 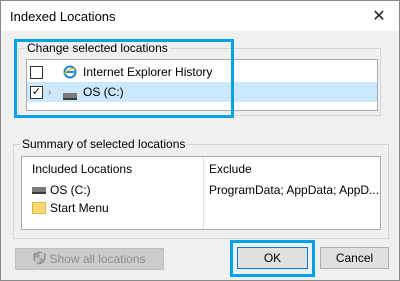 What do you see at coordinates (63, 16) in the screenshot?
I see `window-title: Indexed Locations` at bounding box center [63, 16].